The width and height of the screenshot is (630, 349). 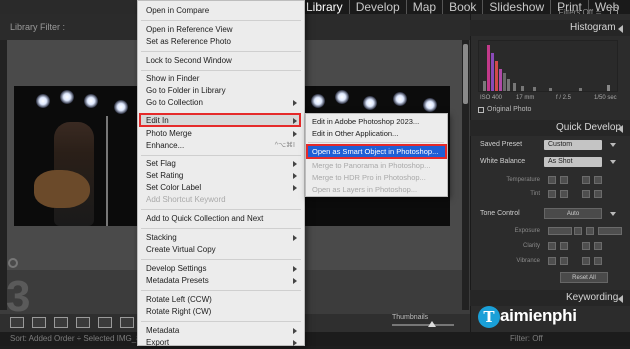 I want to click on thumbnail-slider-knob, so click(x=432, y=324).